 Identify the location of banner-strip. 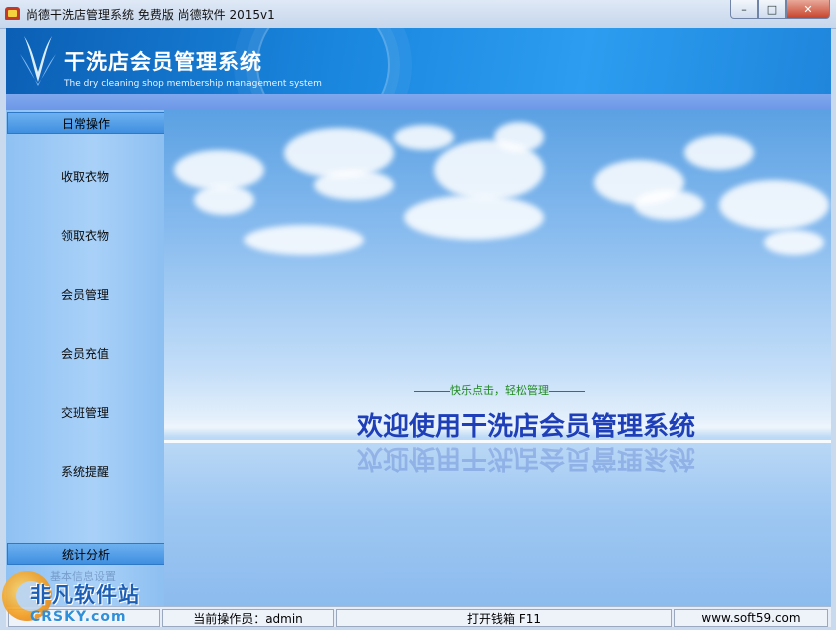
(418, 102).